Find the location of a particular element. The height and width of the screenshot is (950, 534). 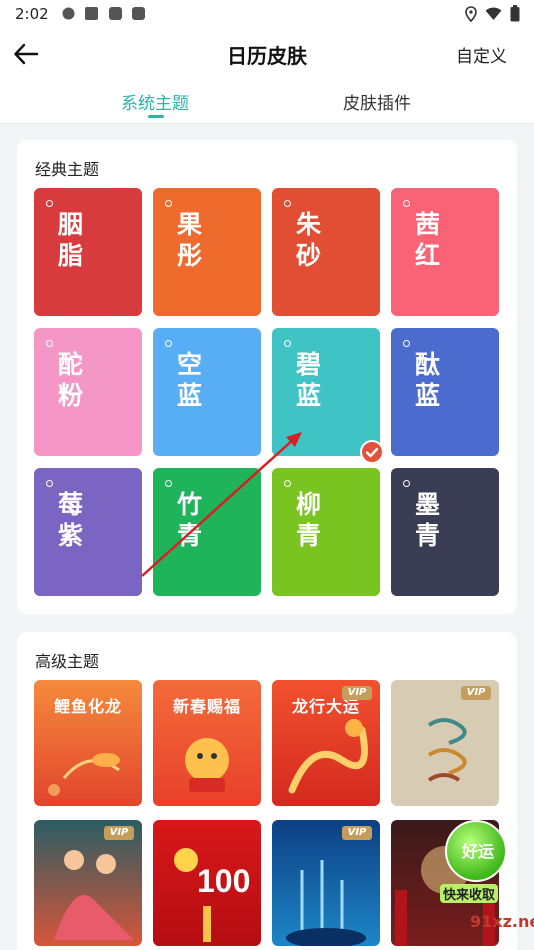

theme-name: 墨青 is located at coordinates (428, 520).